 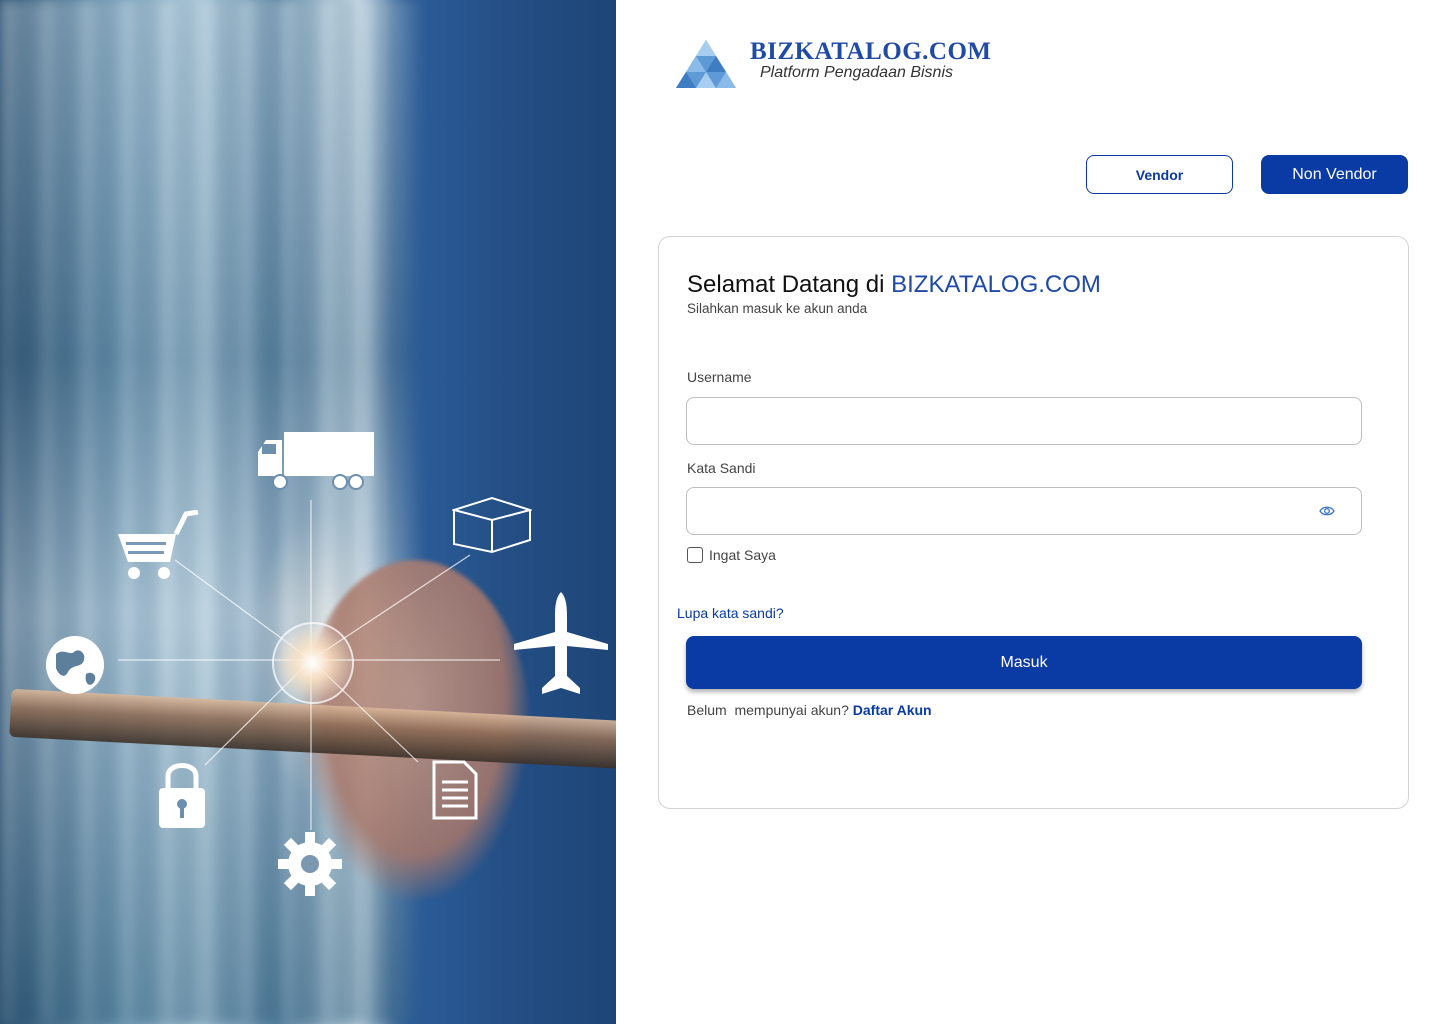 What do you see at coordinates (892, 710) in the screenshot?
I see `signup-link: Daftar Akun` at bounding box center [892, 710].